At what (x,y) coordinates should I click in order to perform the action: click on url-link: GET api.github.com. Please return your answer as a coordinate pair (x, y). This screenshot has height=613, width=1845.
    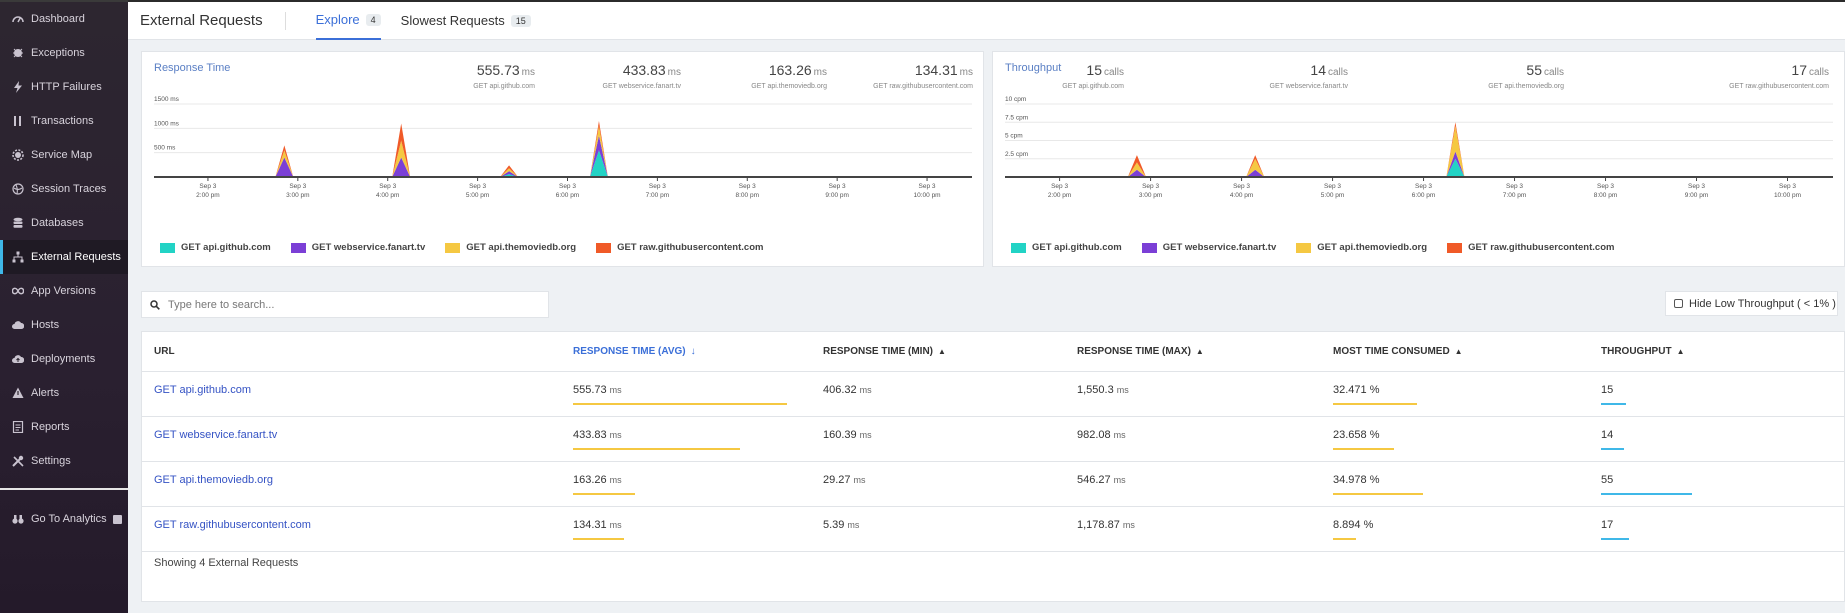
    Looking at the image, I should click on (202, 390).